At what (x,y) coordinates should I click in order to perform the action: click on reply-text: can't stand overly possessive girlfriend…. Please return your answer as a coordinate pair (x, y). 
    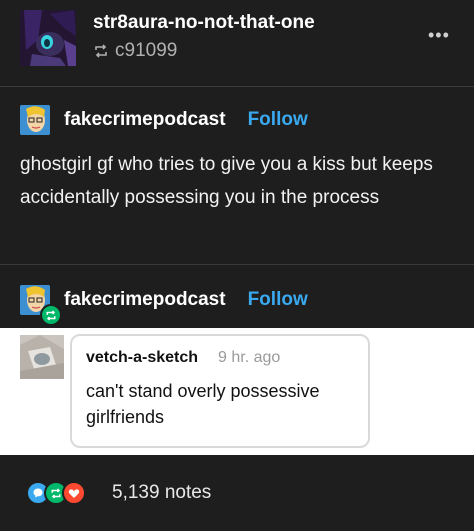
    Looking at the image, I should click on (203, 404).